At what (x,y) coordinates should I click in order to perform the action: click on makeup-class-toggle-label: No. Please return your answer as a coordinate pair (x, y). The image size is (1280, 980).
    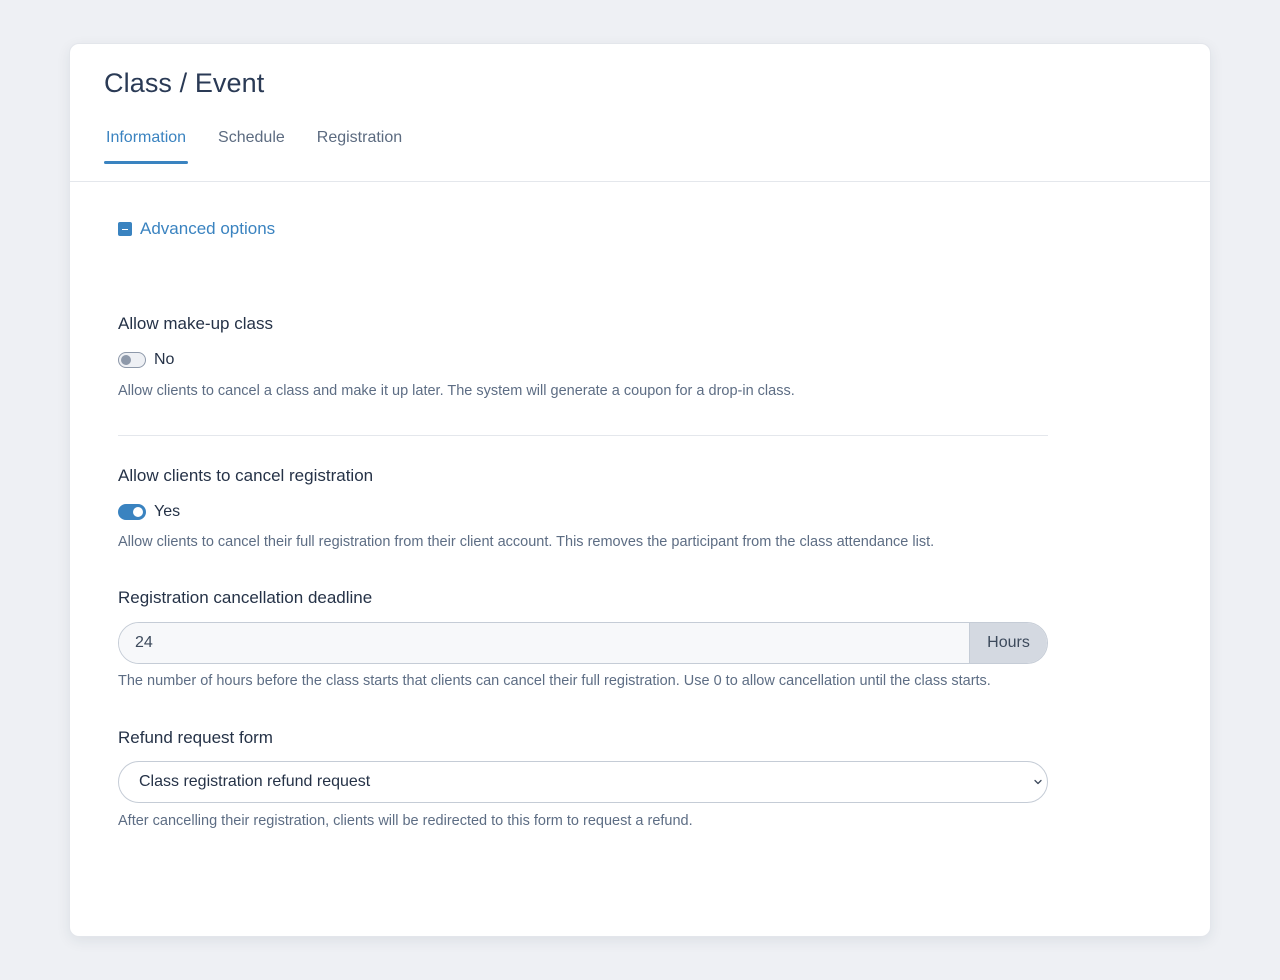
    Looking at the image, I should click on (164, 359).